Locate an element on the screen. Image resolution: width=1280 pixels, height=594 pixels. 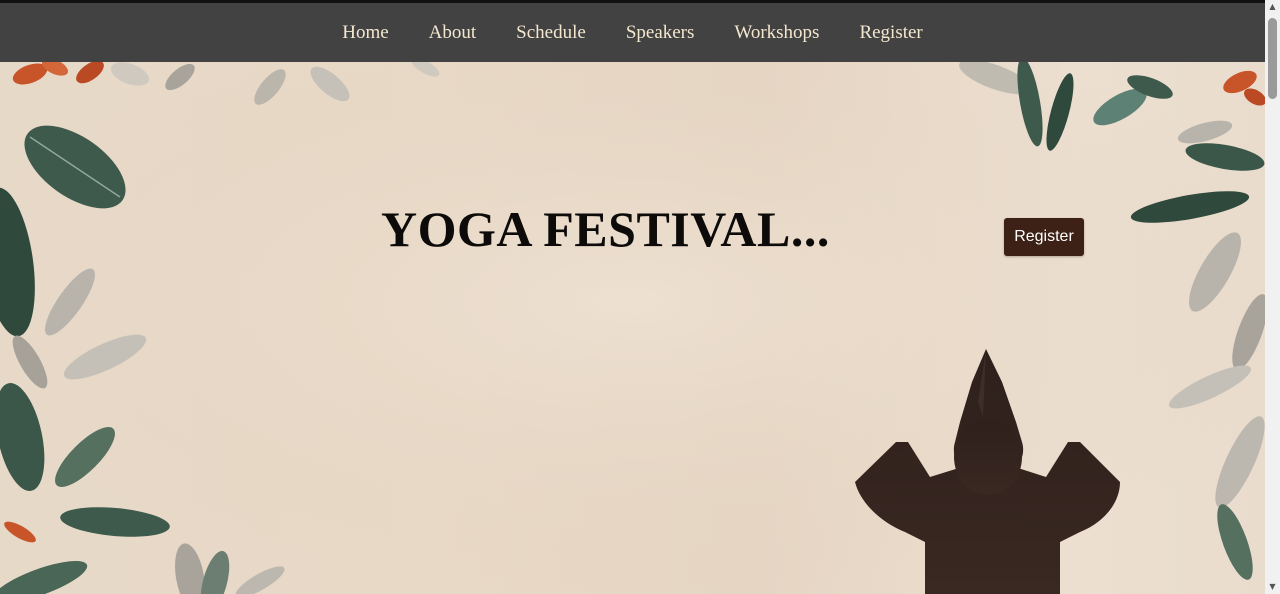
nav-link-workshops: Workshops is located at coordinates (776, 33).